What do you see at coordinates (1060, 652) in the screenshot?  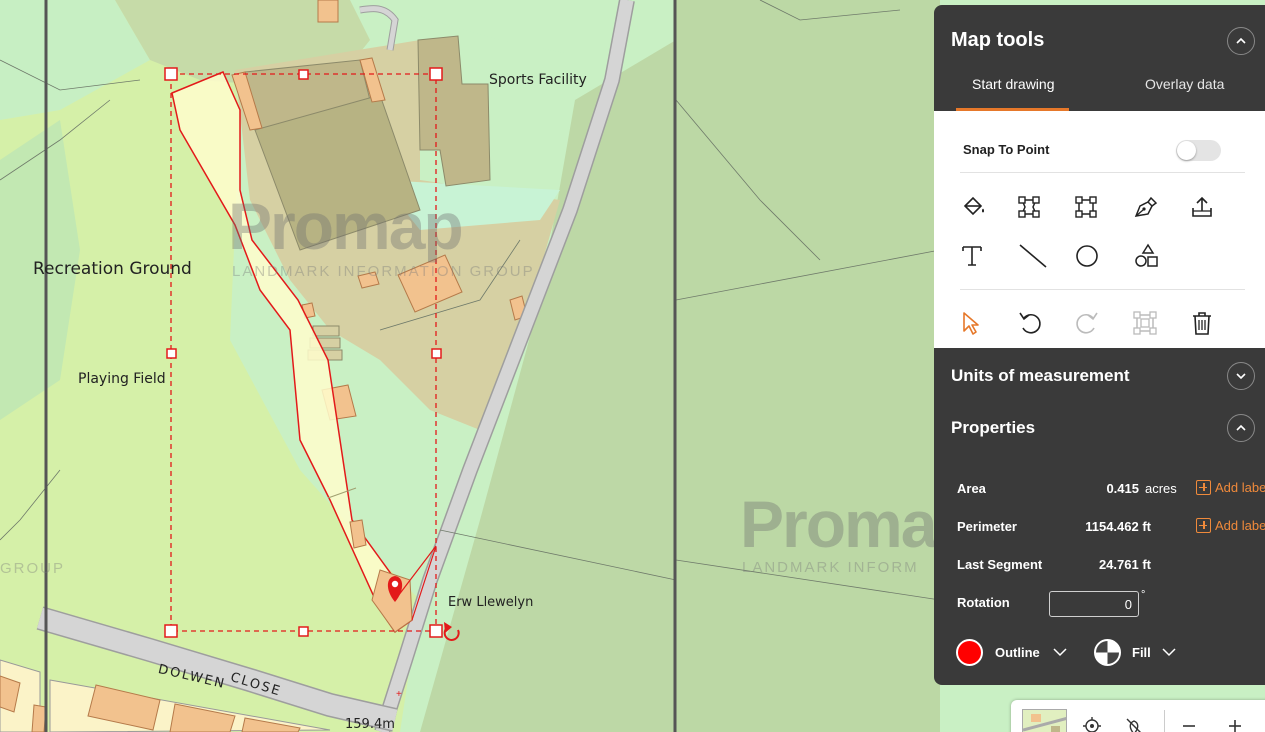 I see `outline-dropdown-icon` at bounding box center [1060, 652].